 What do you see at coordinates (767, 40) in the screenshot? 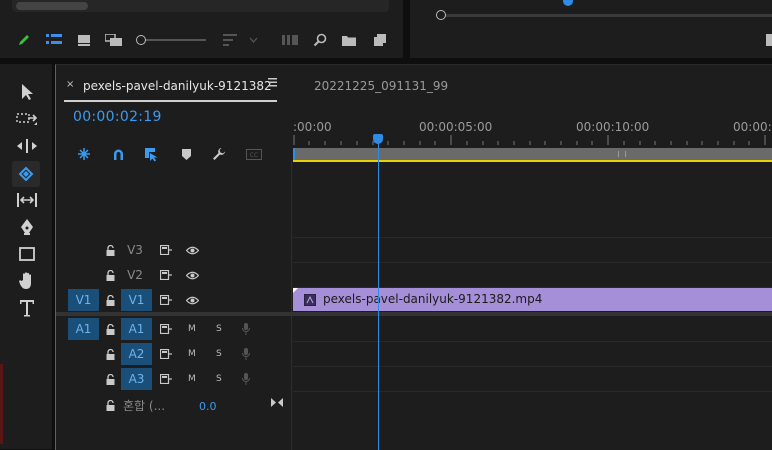
I see `export-frame-icon` at bounding box center [767, 40].